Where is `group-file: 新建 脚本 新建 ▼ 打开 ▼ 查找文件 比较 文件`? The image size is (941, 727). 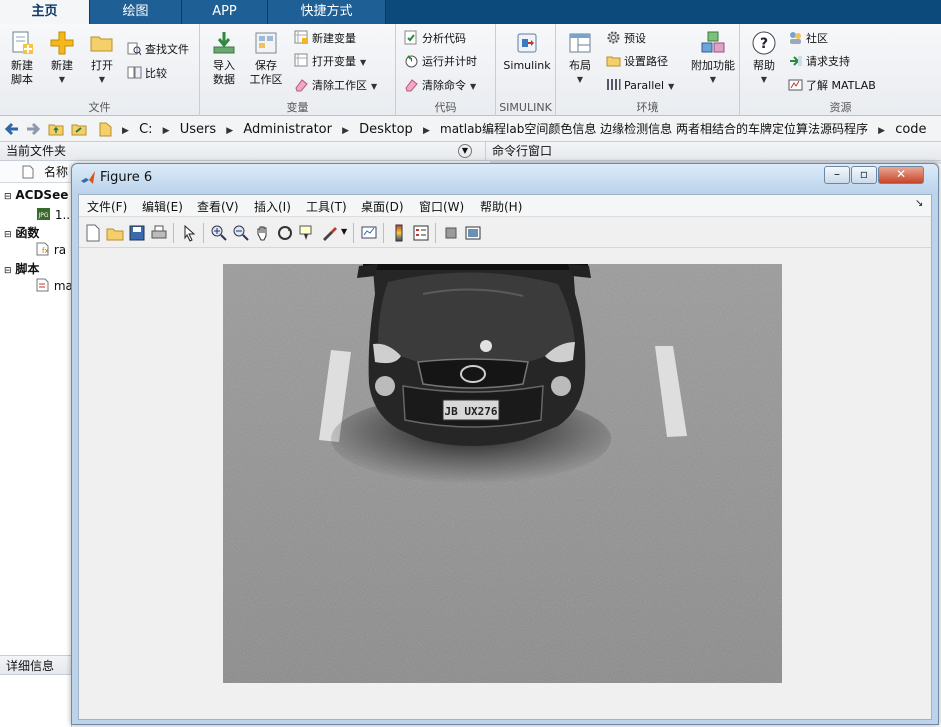 group-file: 新建 脚本 新建 ▼ 打开 ▼ 查找文件 比较 文件 is located at coordinates (100, 70).